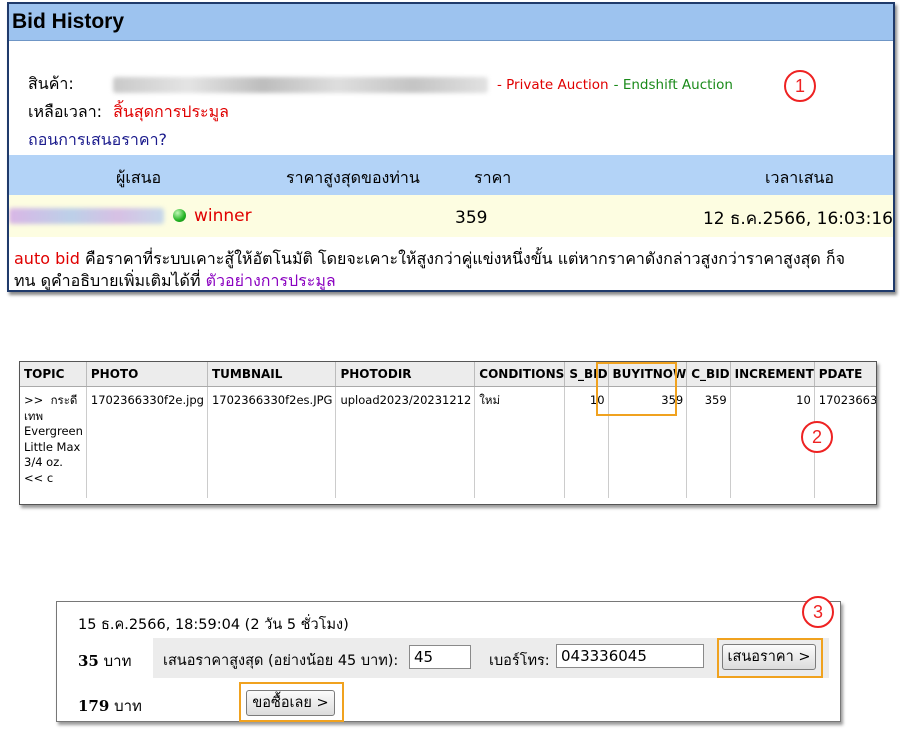 Image resolution: width=900 pixels, height=750 pixels. What do you see at coordinates (39, 477) in the screenshot?
I see `topic-line: << c` at bounding box center [39, 477].